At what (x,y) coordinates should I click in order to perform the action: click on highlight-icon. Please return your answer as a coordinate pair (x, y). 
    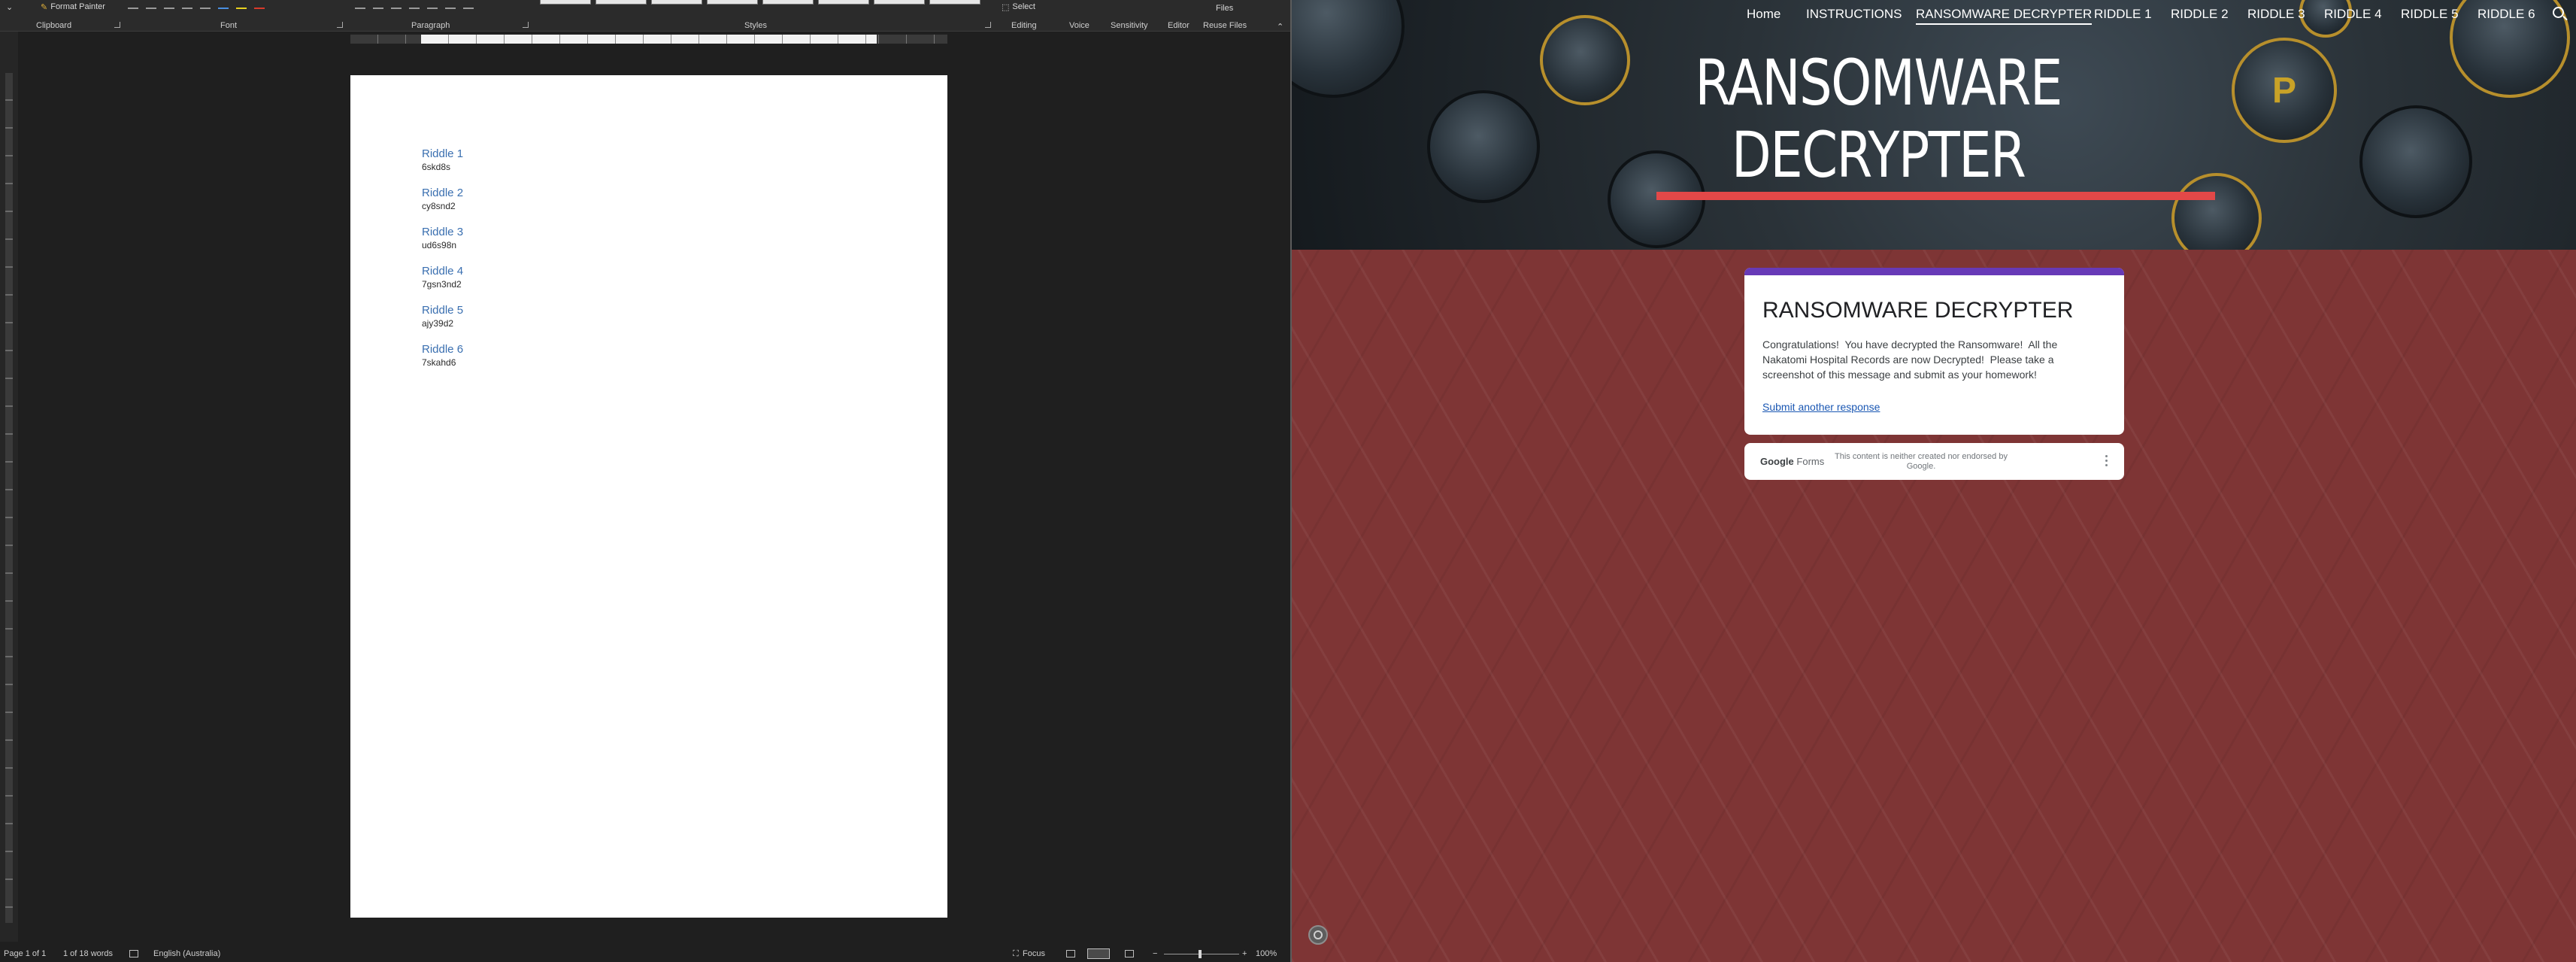
    Looking at the image, I should click on (241, 6).